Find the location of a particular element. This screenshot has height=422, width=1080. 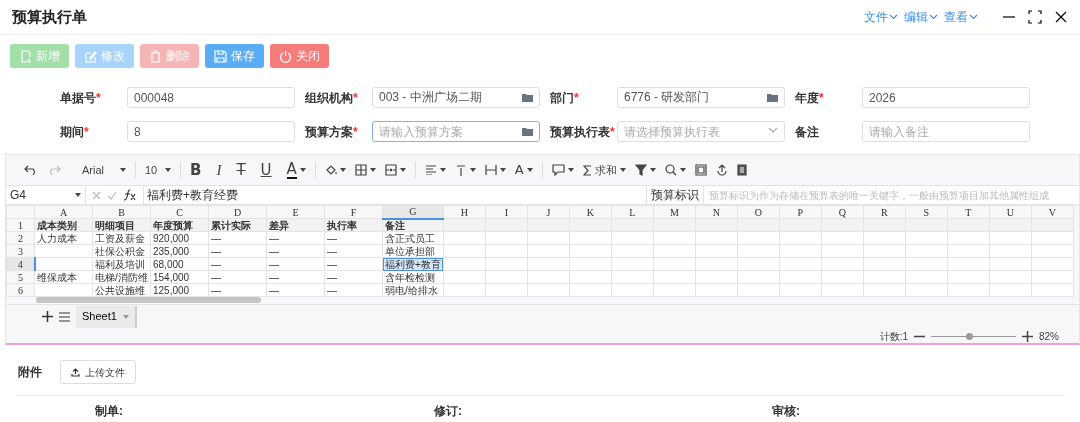

column-header: D is located at coordinates (237, 212).